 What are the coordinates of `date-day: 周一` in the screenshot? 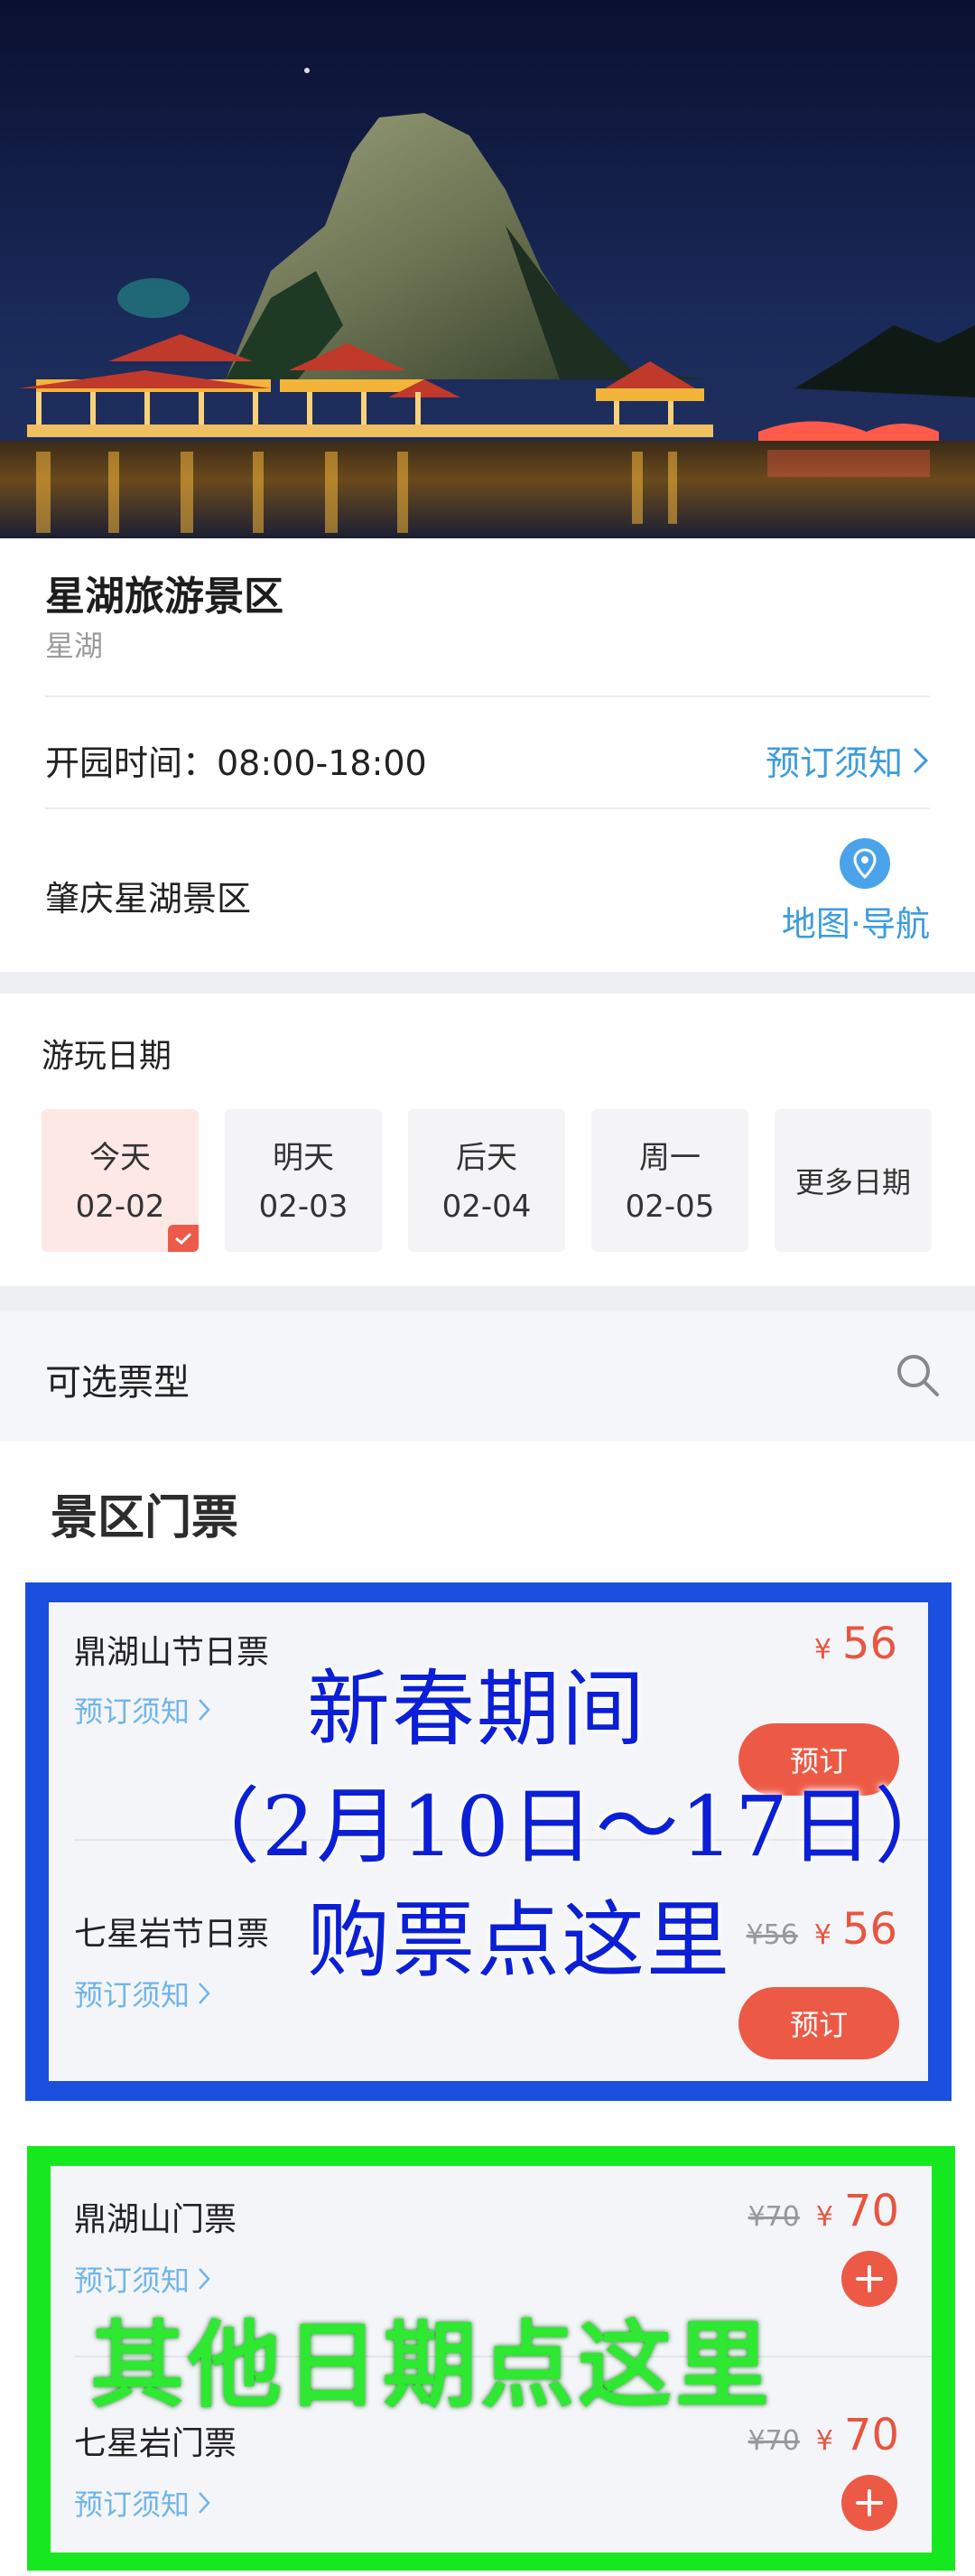 It's located at (670, 1158).